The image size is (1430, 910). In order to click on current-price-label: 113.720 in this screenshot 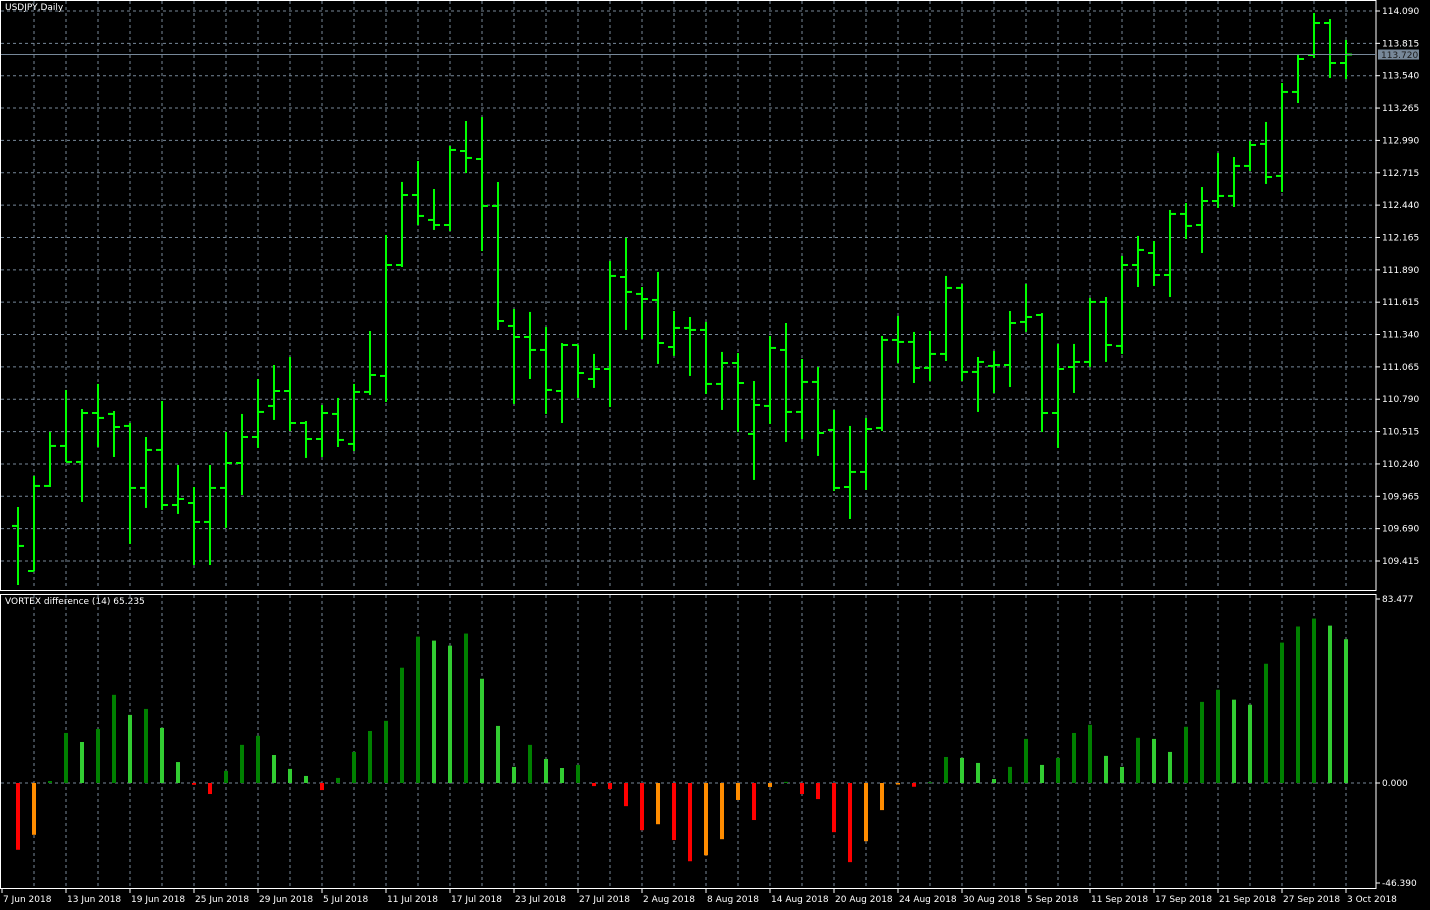, I will do `click(1399, 56)`.